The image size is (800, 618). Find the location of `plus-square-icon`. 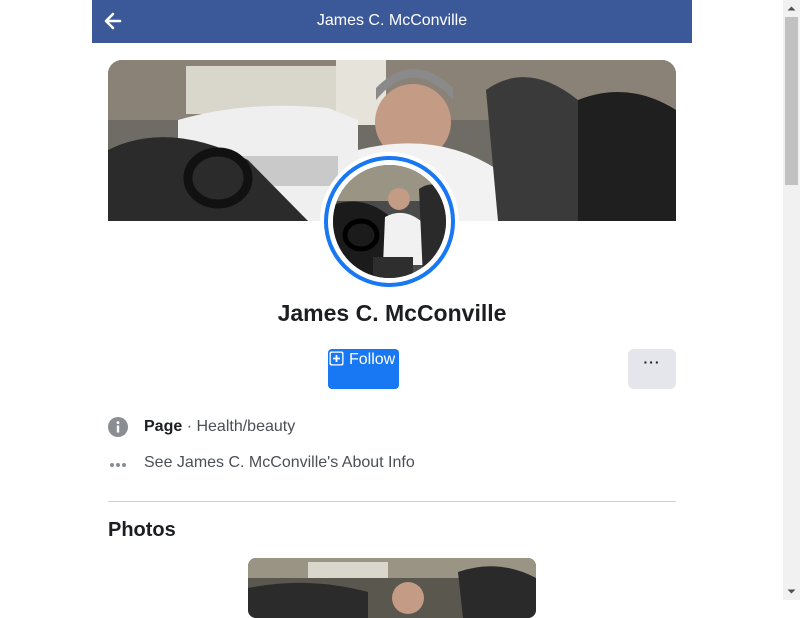

plus-square-icon is located at coordinates (336, 358).